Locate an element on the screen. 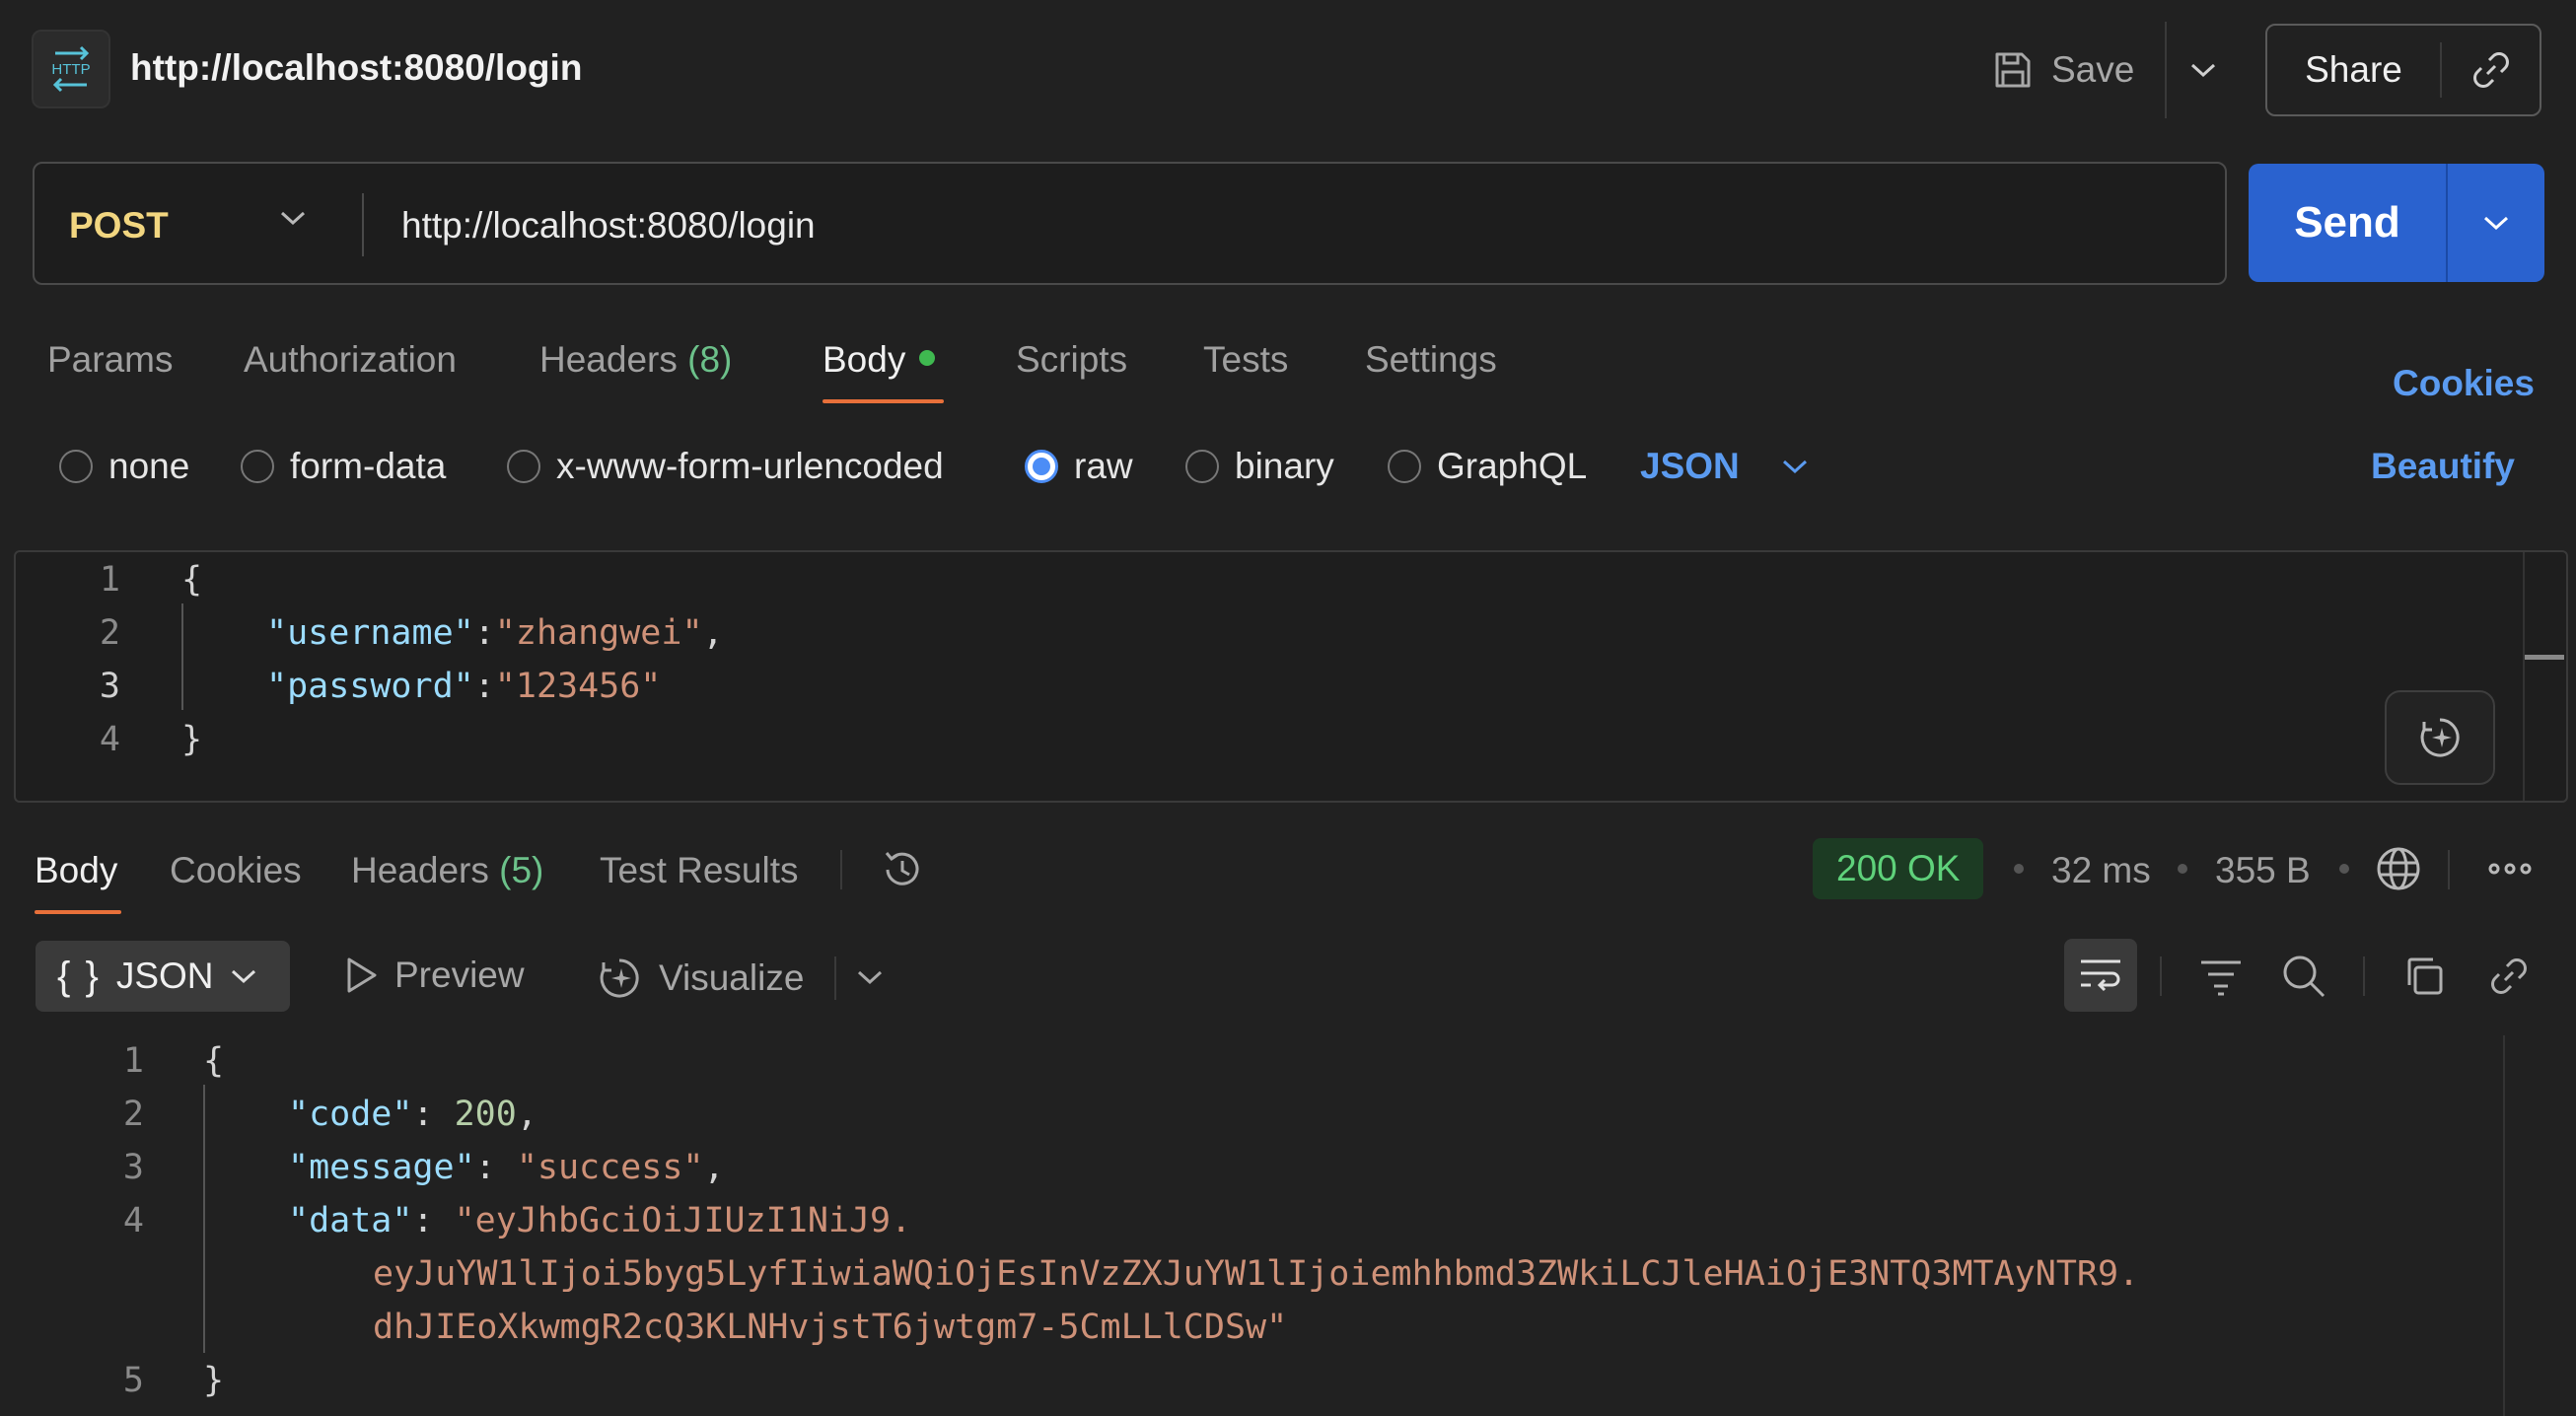 The height and width of the screenshot is (1416, 2576). body-format-select: JSON is located at coordinates (1724, 467).